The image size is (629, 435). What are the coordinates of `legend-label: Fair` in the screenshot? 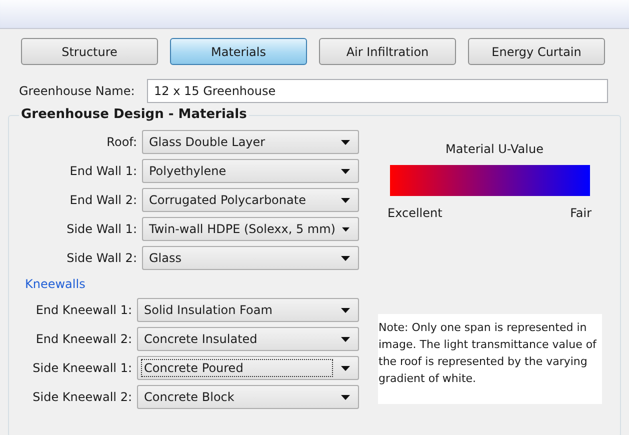 It's located at (581, 213).